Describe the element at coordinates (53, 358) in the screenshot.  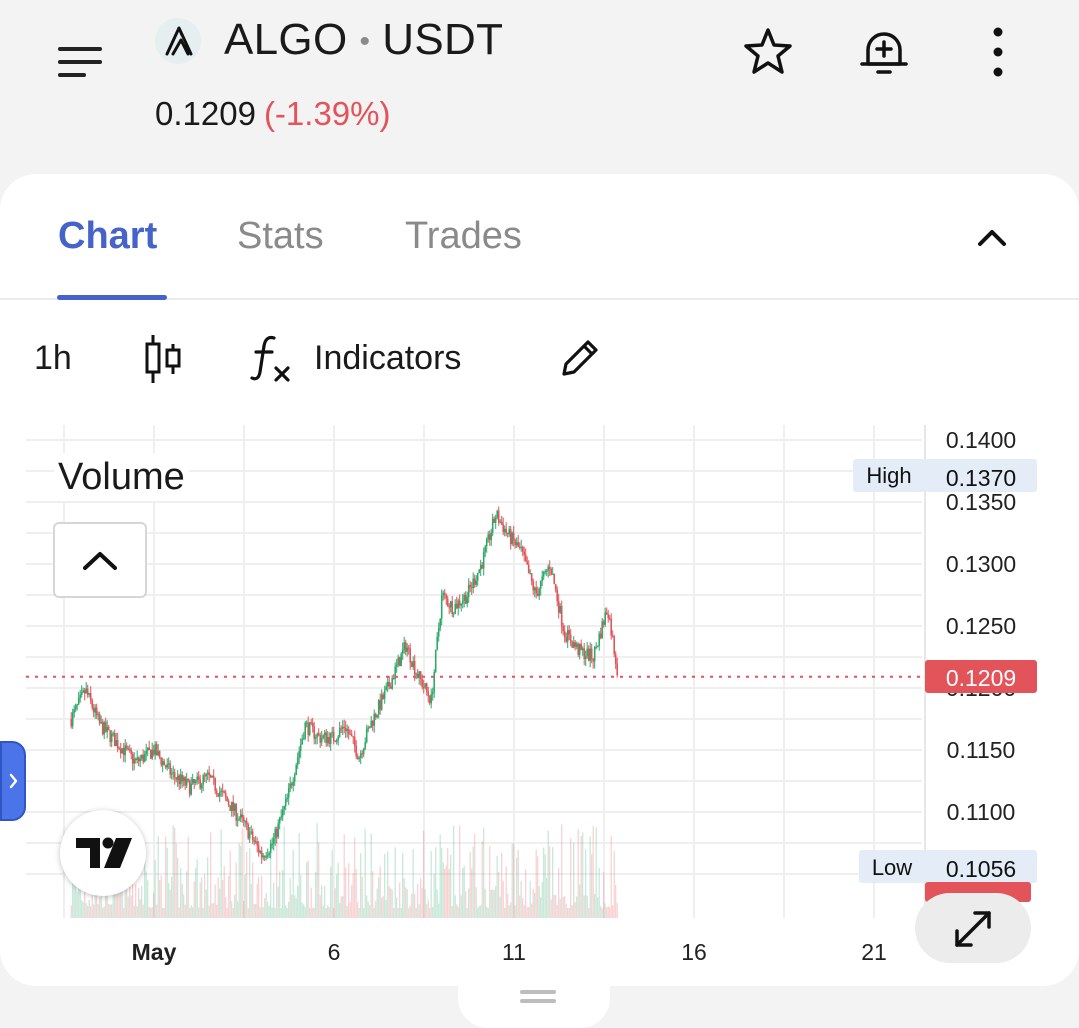
I see `interval-selector: 1h` at that location.